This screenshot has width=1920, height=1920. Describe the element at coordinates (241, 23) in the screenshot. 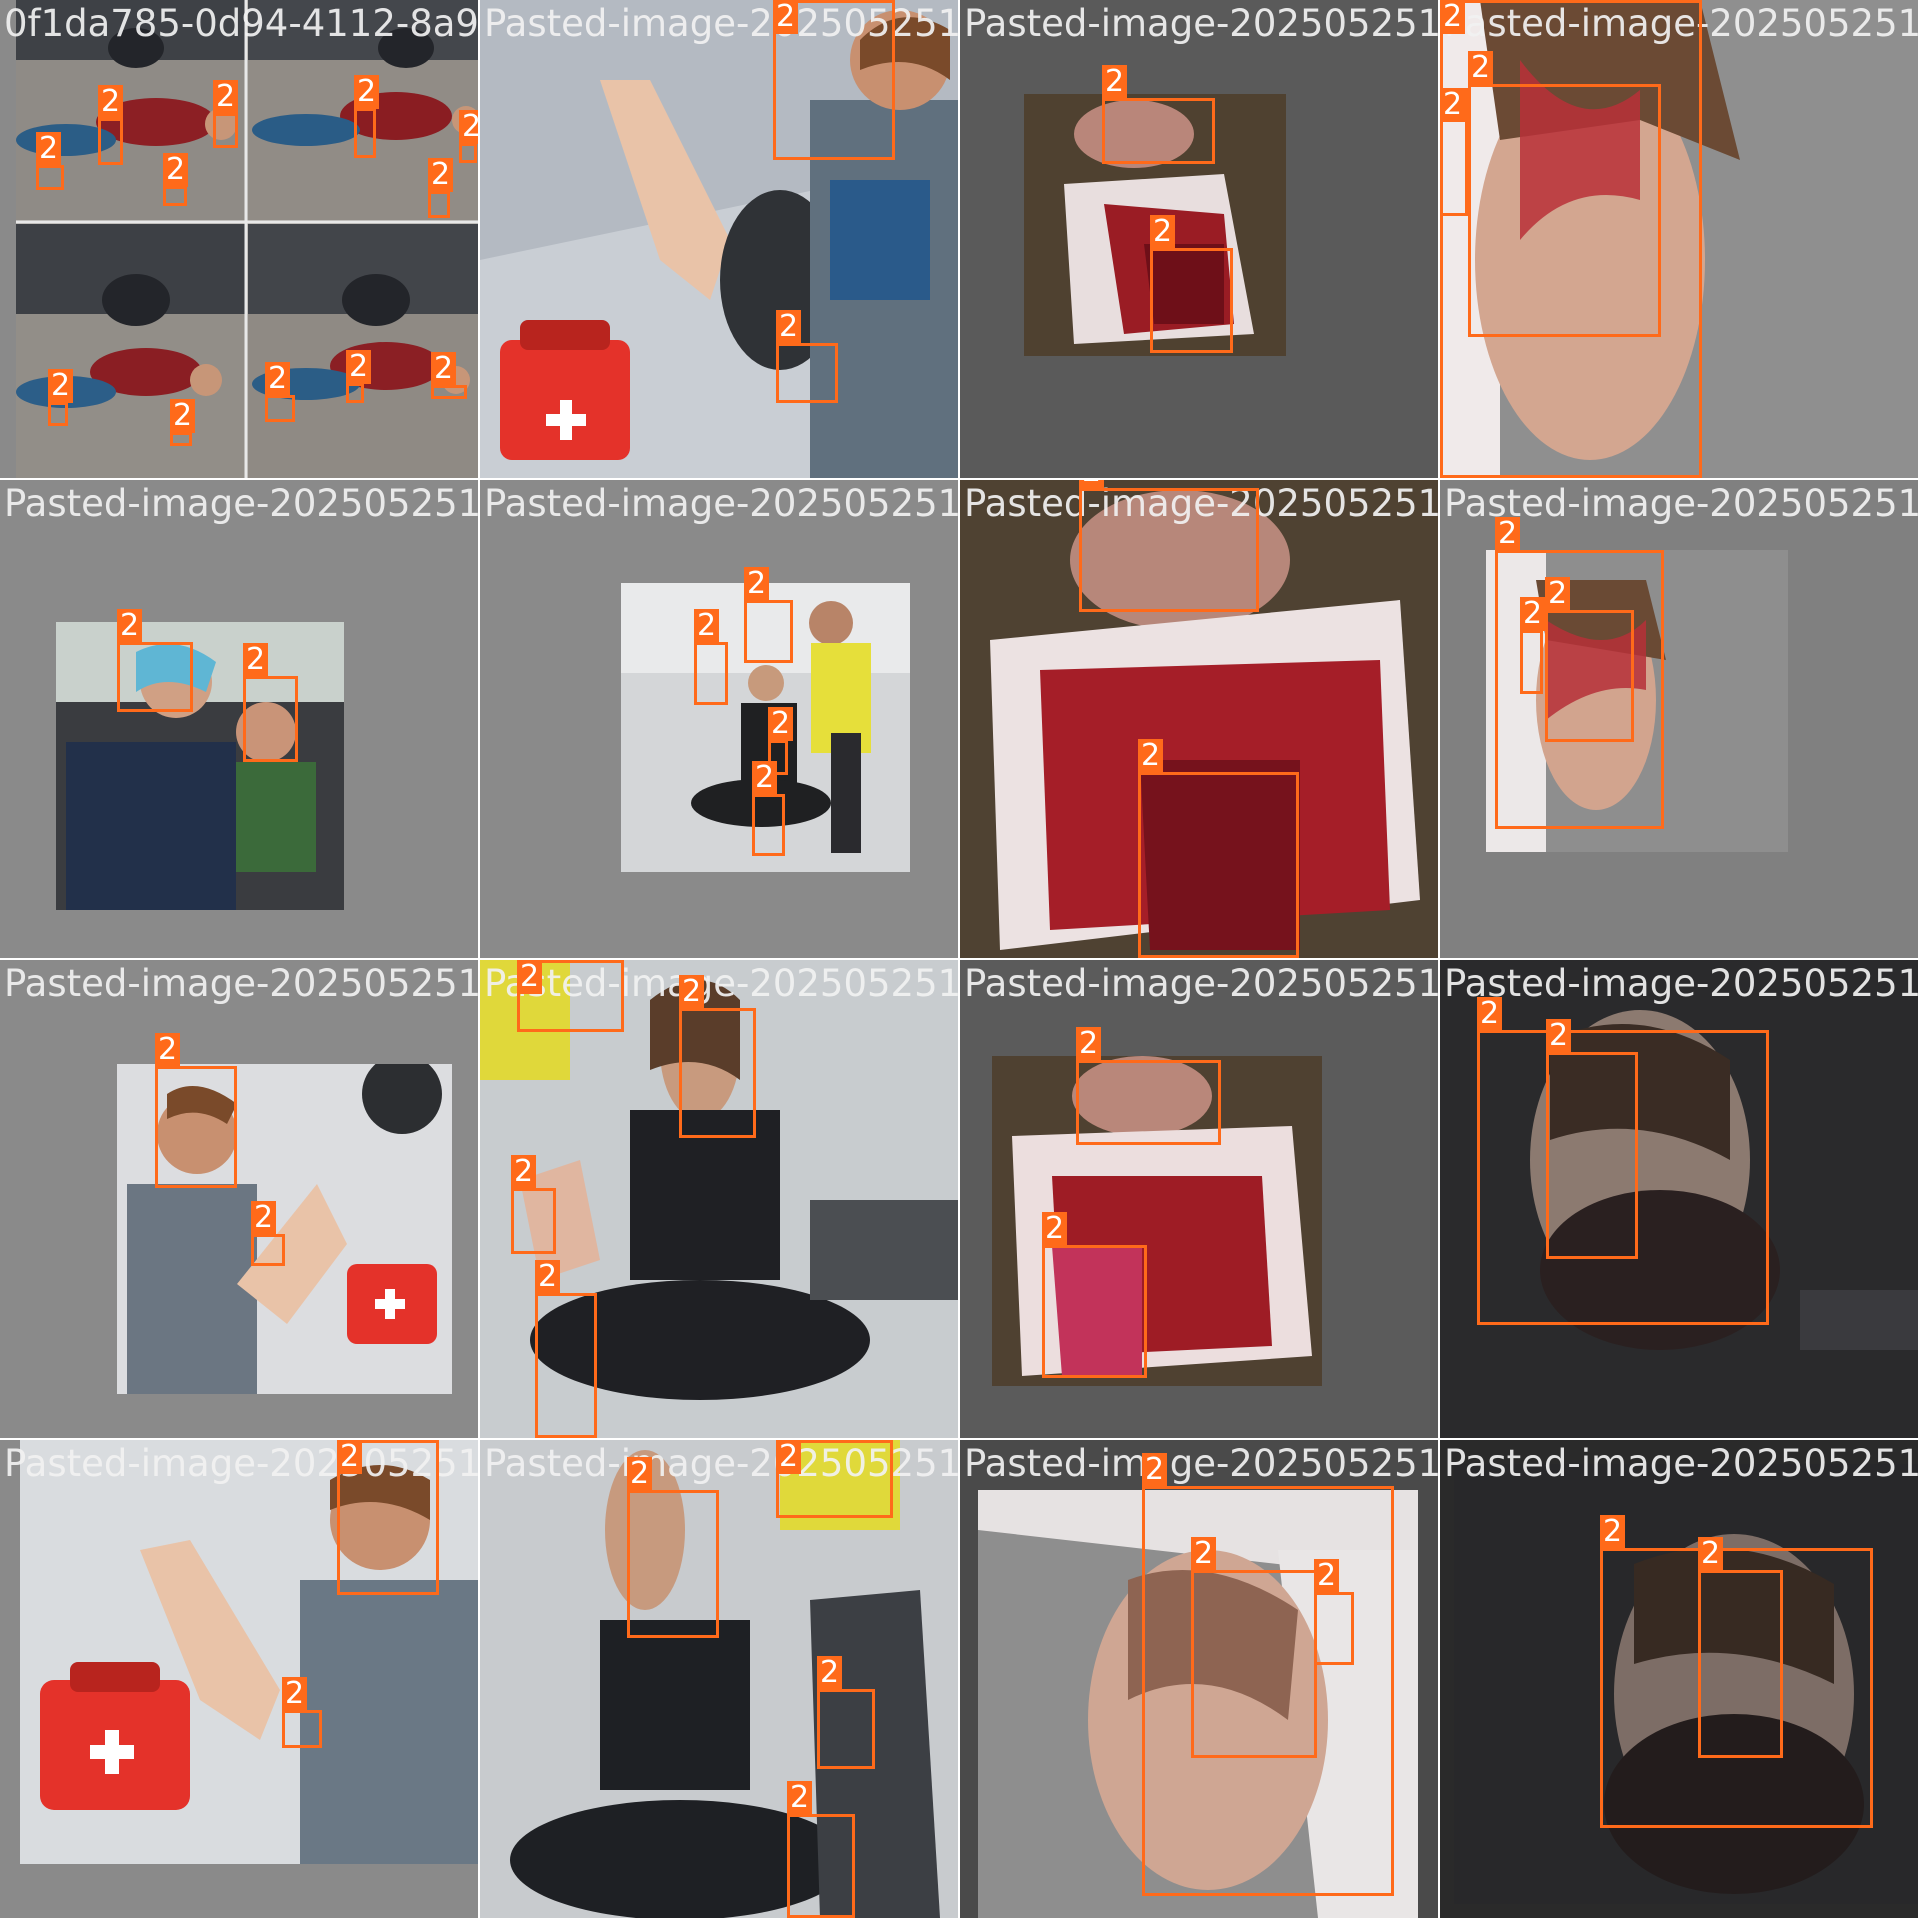

I see `image-filename: 0f1da785-0d94-4112-8a91-f62df06fc707.png` at that location.